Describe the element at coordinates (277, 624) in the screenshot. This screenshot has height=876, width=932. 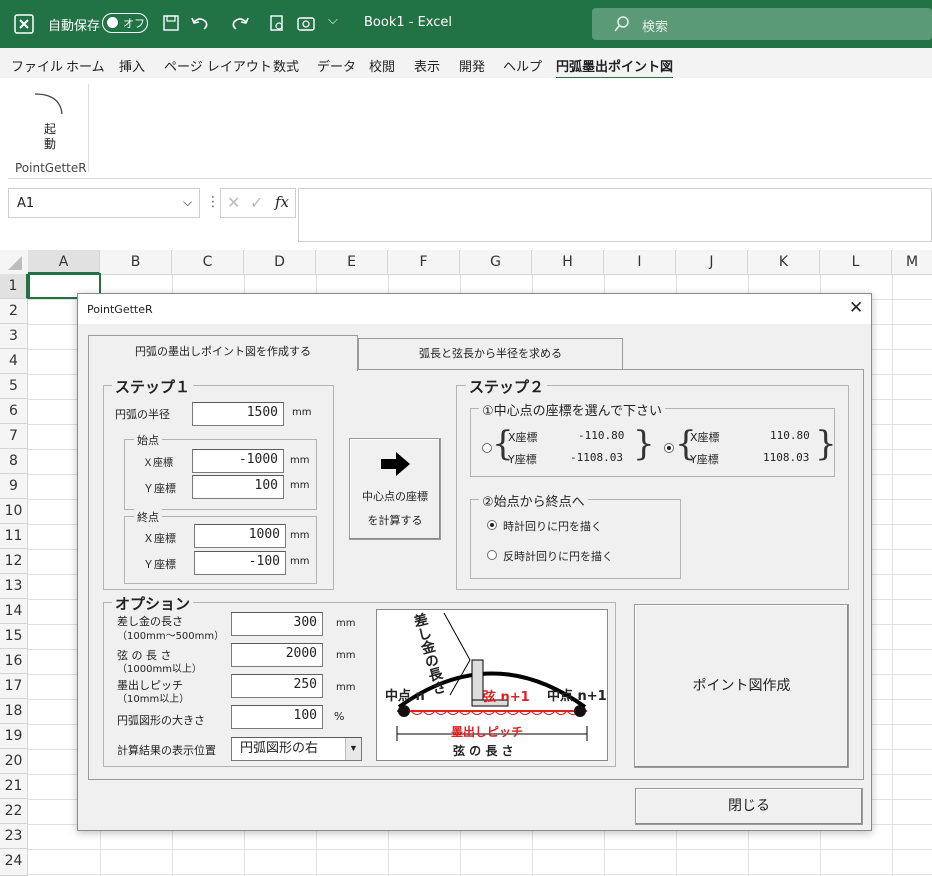
I see `square-length-input: 300` at that location.